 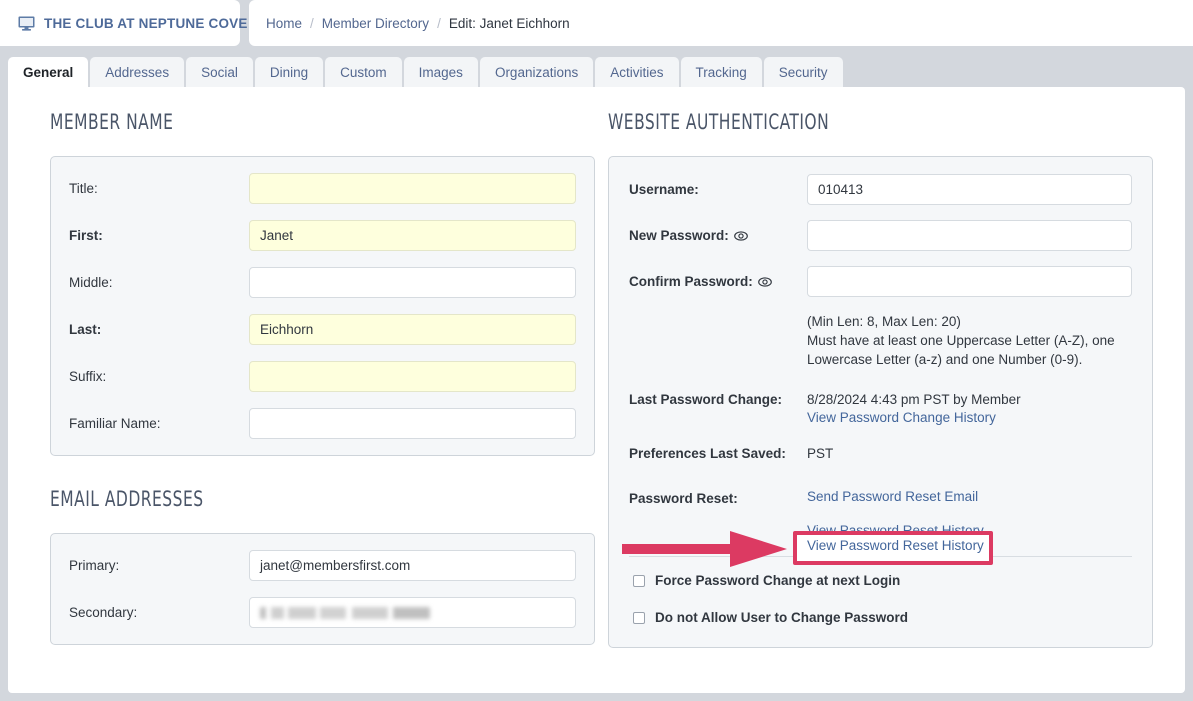 I want to click on tab-custom: Custom, so click(x=363, y=72).